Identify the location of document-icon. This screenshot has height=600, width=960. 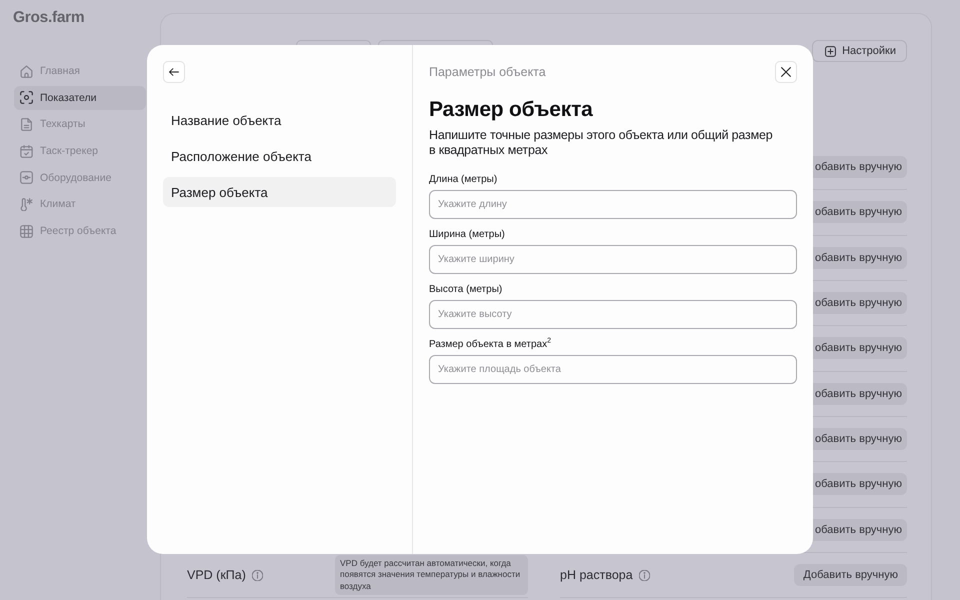
(26, 124).